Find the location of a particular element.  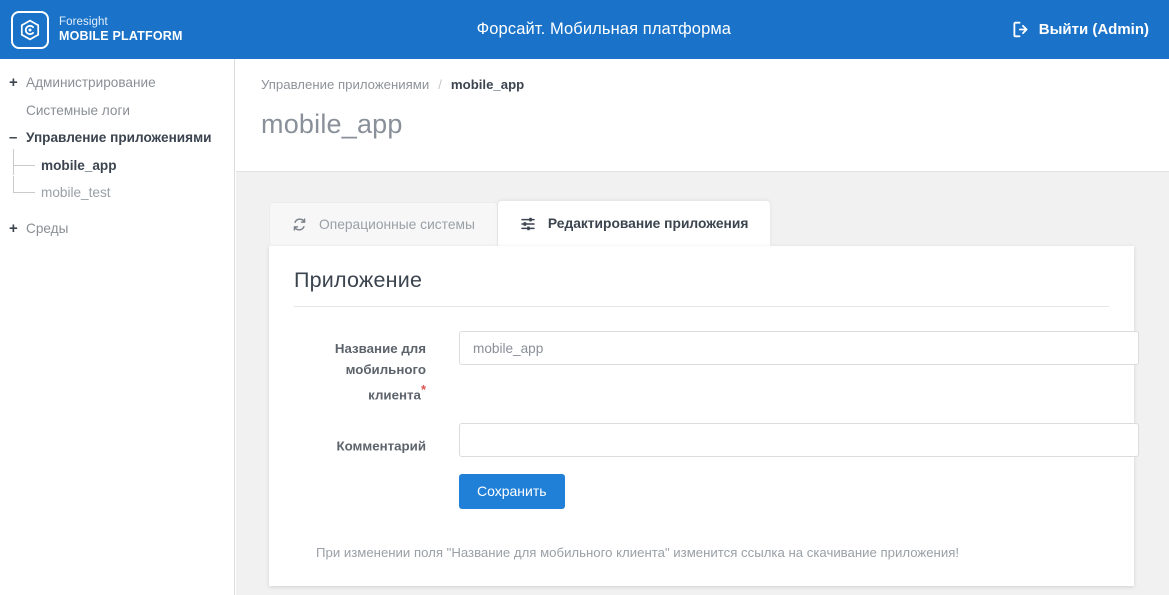

sidebar-child-label: mobile_app is located at coordinates (79, 165).